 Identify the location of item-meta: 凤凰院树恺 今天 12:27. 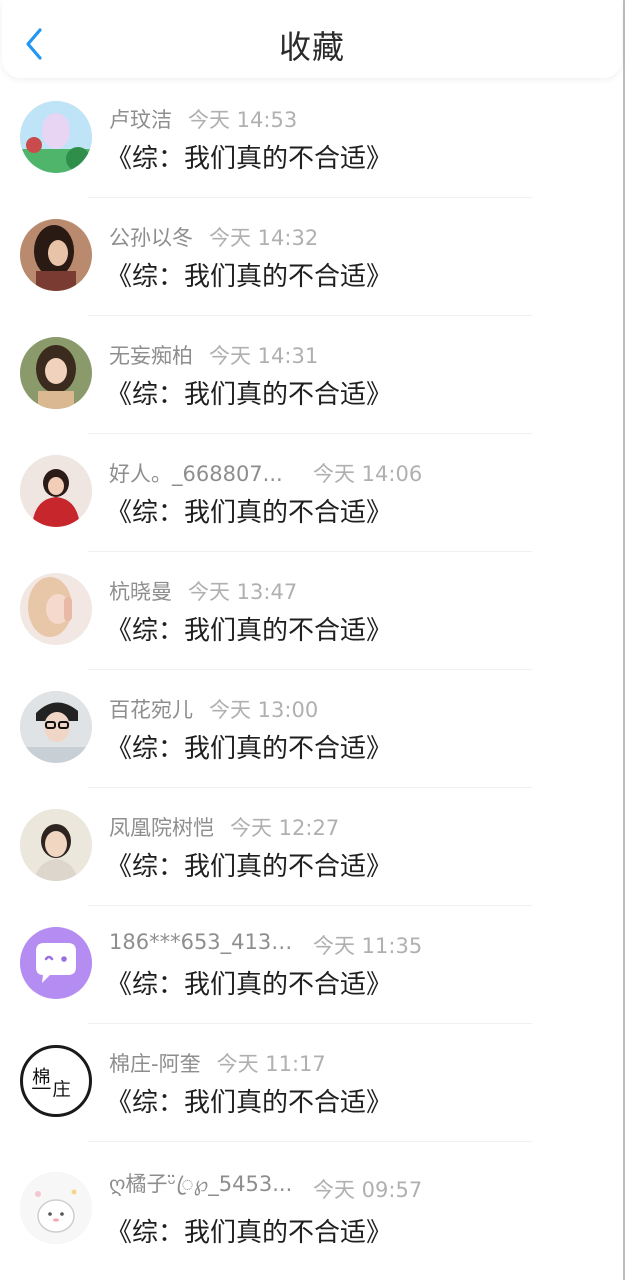
(224, 827).